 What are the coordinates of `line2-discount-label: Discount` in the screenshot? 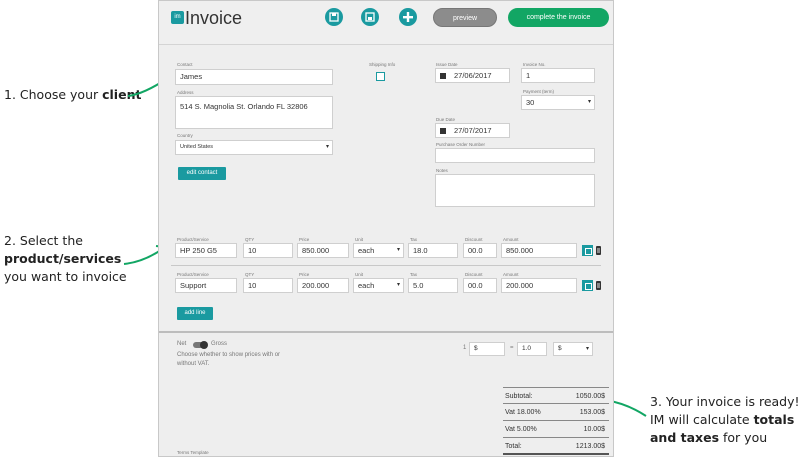 It's located at (474, 274).